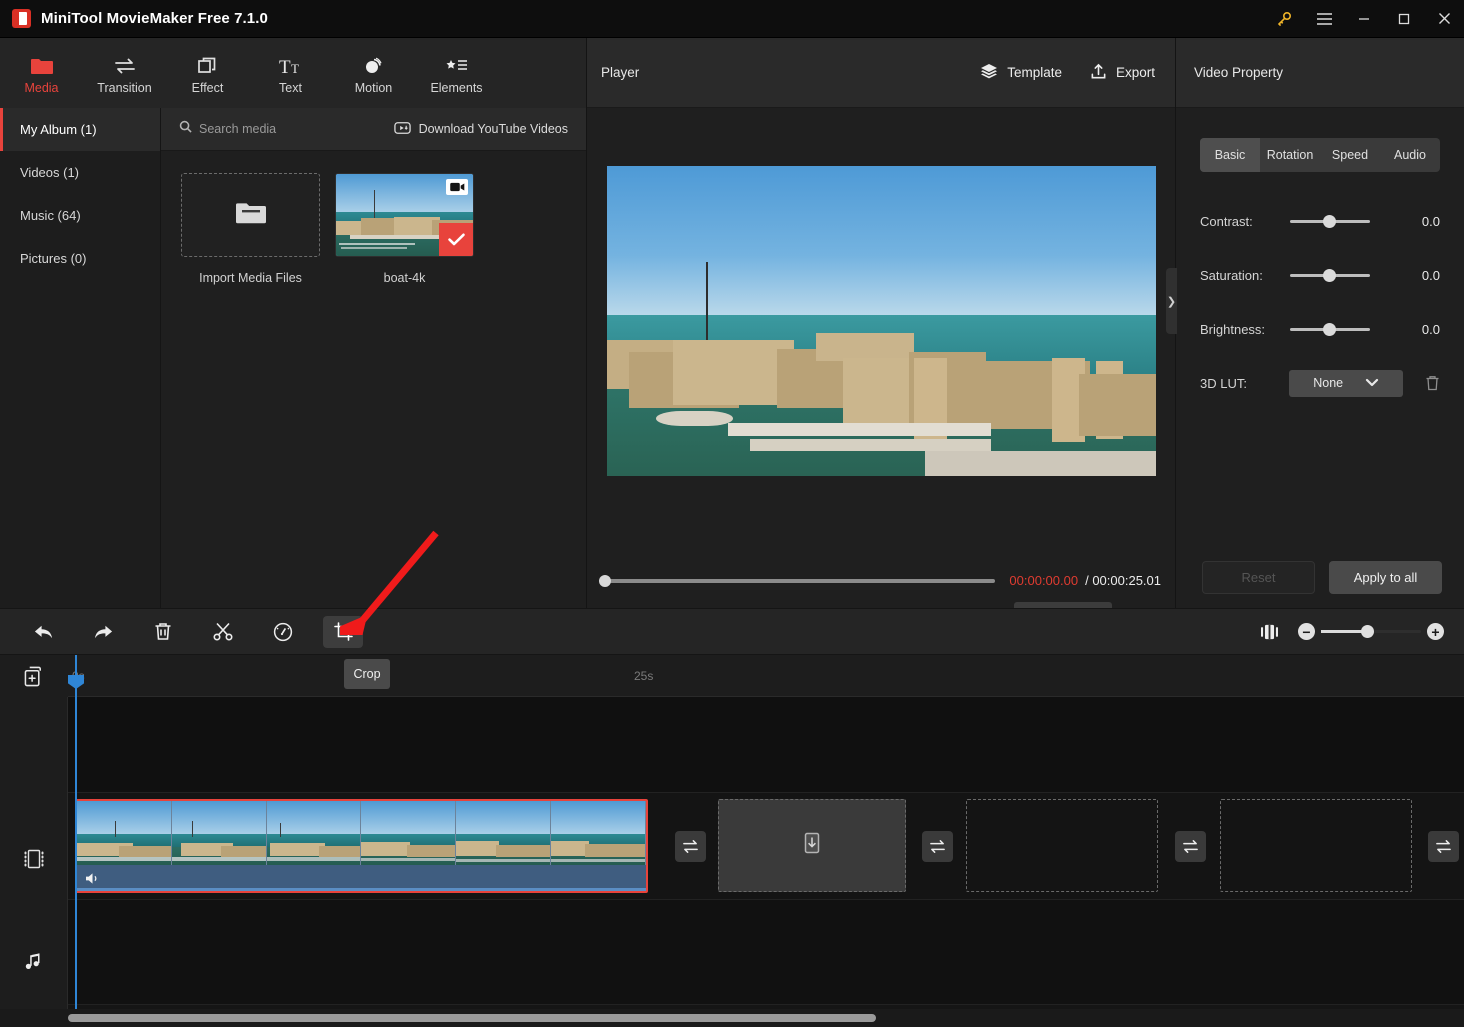 Image resolution: width=1464 pixels, height=1027 pixels. Describe the element at coordinates (766, 745) in the screenshot. I see `text-track-row` at that location.